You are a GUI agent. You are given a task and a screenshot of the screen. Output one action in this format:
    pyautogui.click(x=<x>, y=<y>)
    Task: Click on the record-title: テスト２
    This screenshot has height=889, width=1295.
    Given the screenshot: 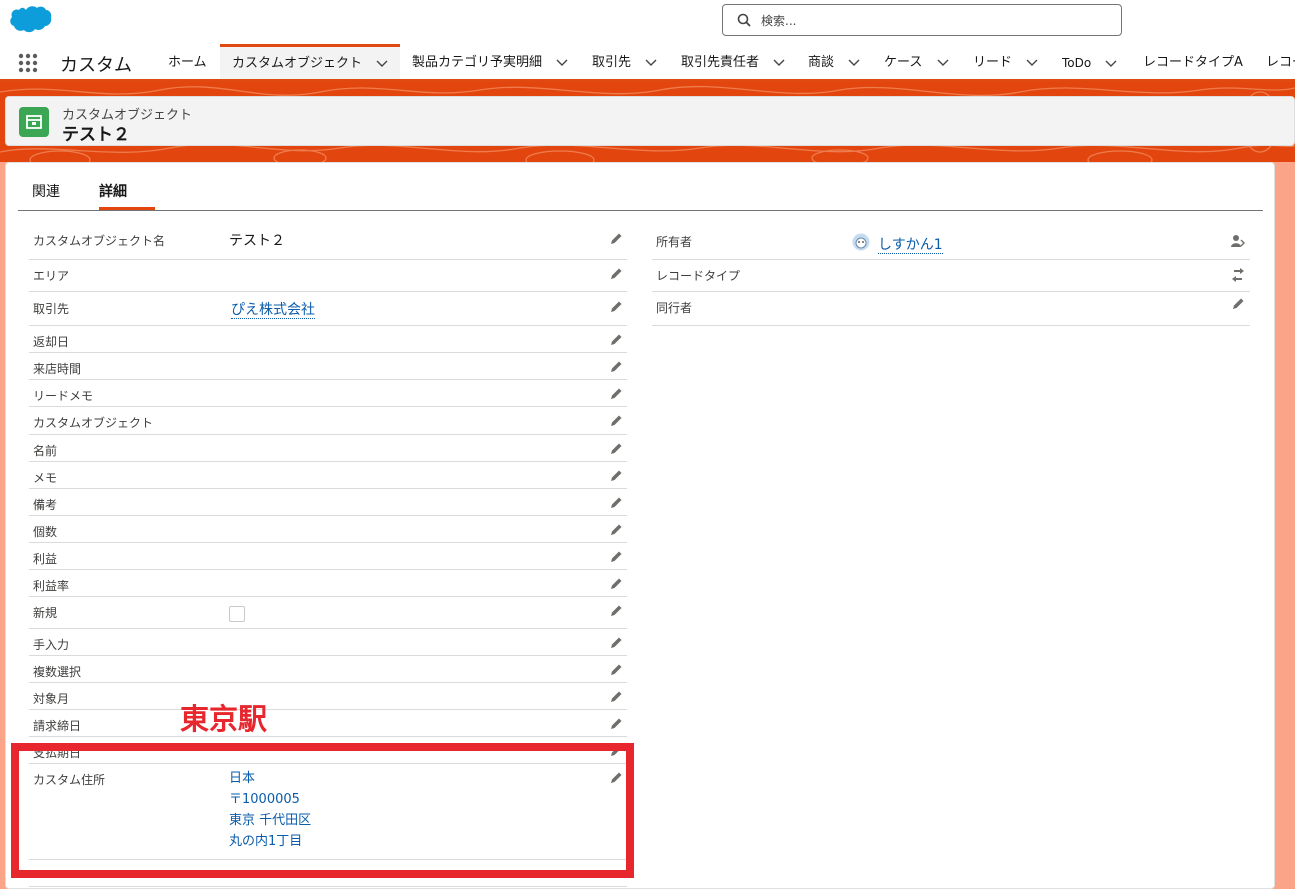 What is the action you would take?
    pyautogui.click(x=96, y=135)
    